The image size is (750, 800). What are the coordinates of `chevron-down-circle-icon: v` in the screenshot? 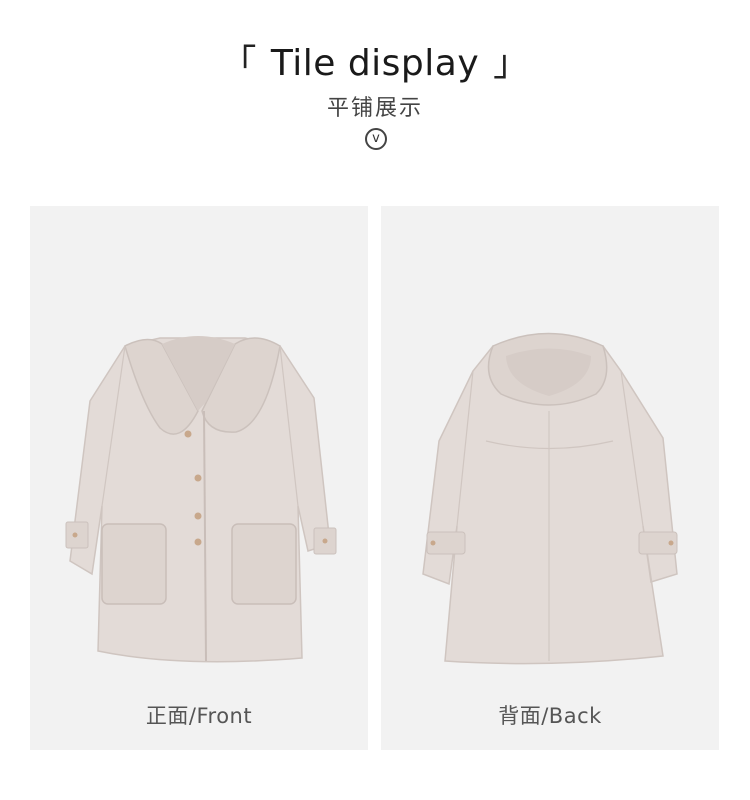 It's located at (376, 139).